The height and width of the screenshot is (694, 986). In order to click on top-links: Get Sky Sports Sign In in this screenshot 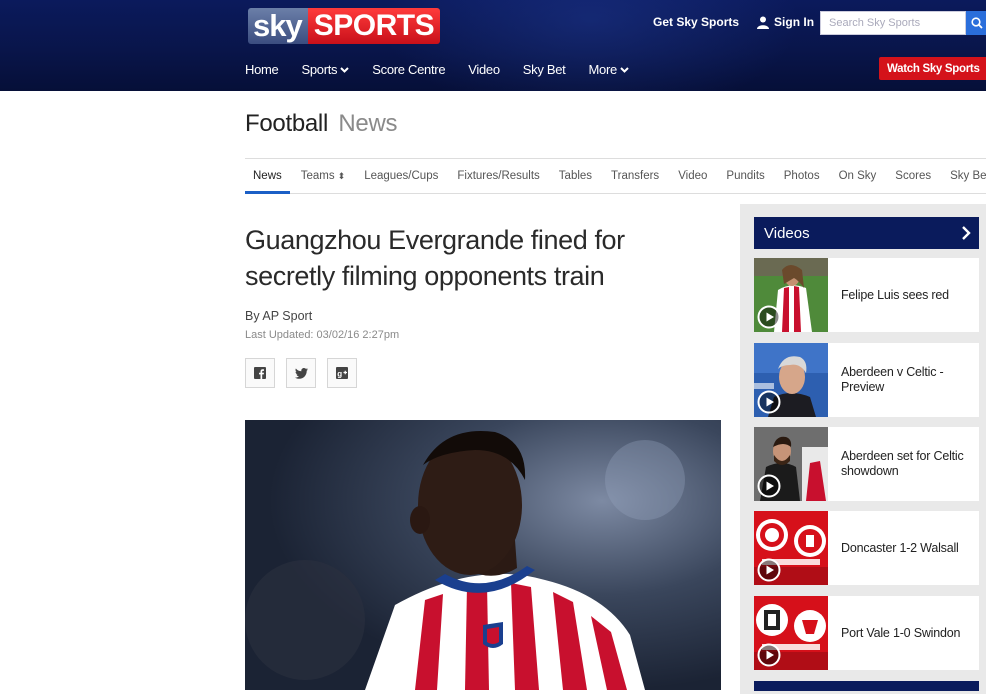, I will do `click(733, 22)`.